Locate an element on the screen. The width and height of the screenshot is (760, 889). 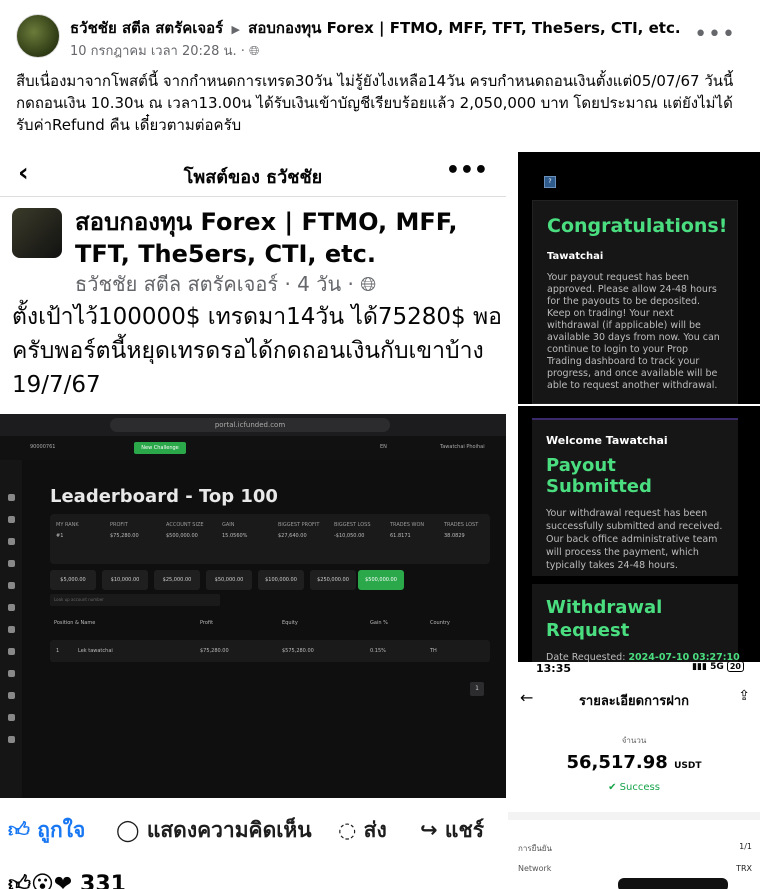
post-timestamp: 10 กรกฎาคม เวลา 20:28 น. is located at coordinates (153, 51).